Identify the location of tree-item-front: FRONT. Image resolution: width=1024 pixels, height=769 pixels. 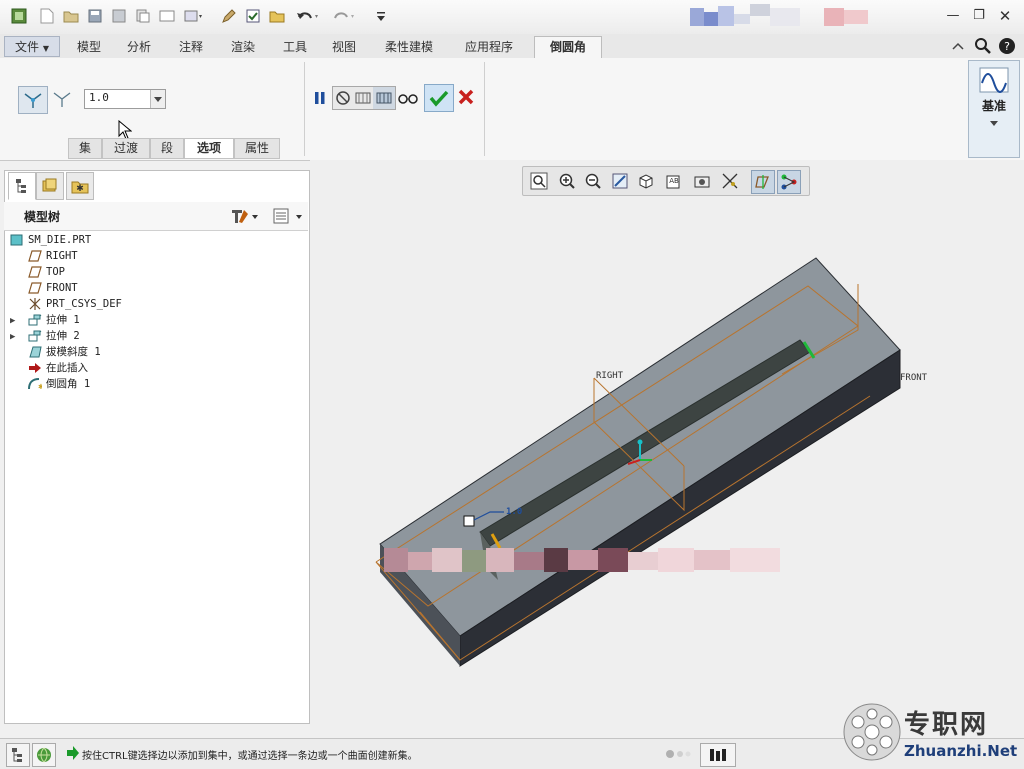
(53, 288).